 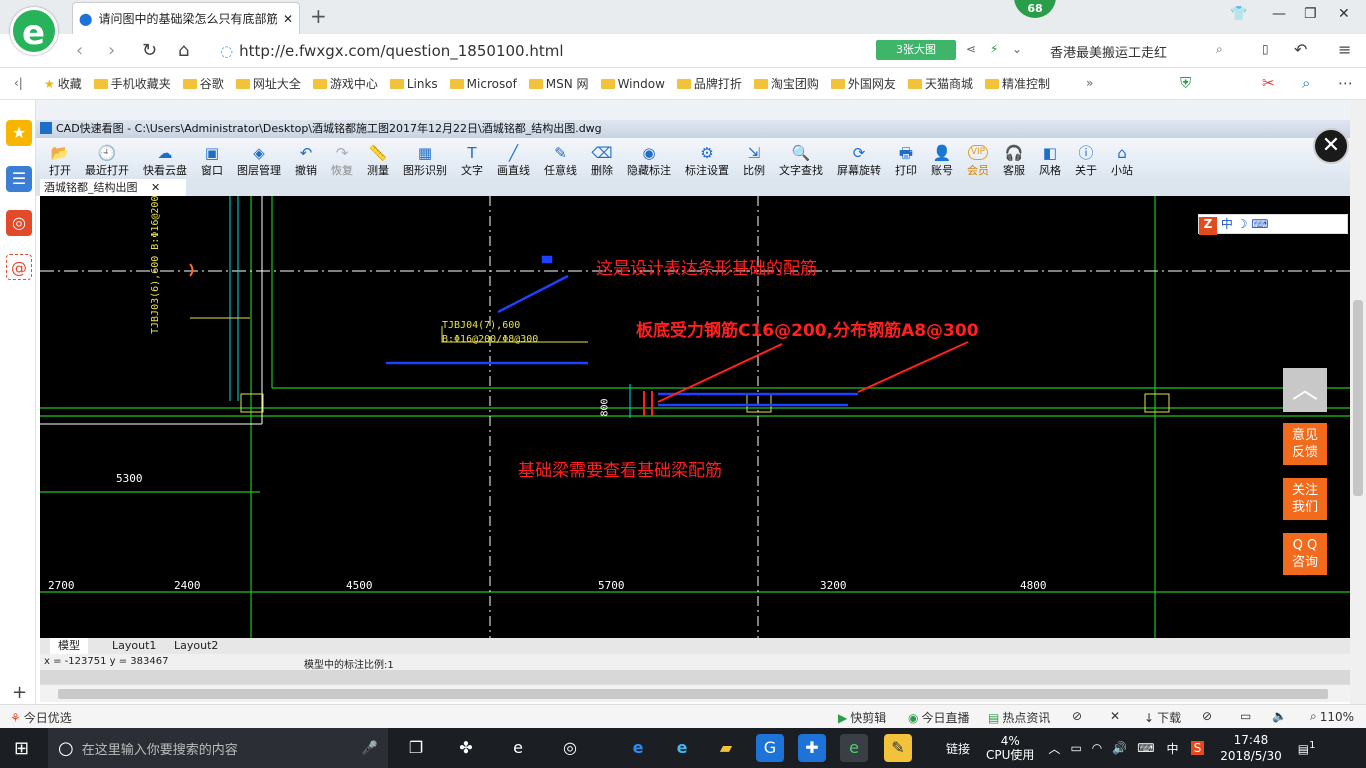 What do you see at coordinates (709, 83) in the screenshot?
I see `bookmark-item: 品牌打折` at bounding box center [709, 83].